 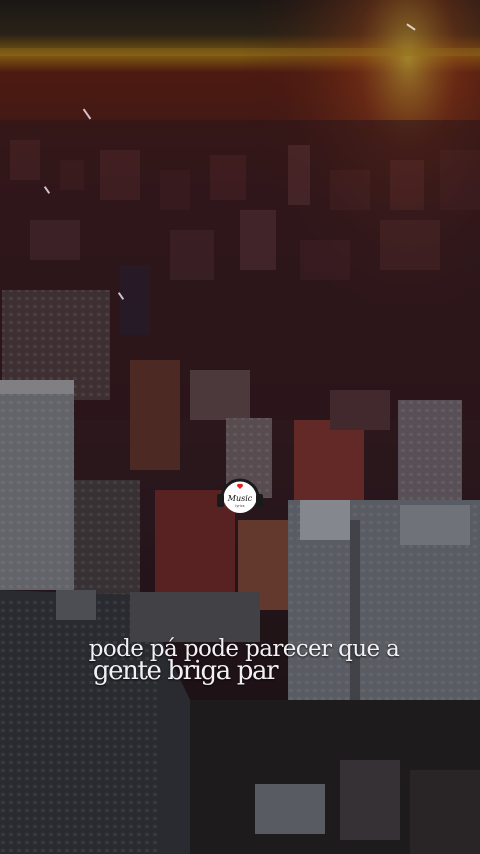 What do you see at coordinates (239, 506) in the screenshot?
I see `logo-subtitle: lyrics` at bounding box center [239, 506].